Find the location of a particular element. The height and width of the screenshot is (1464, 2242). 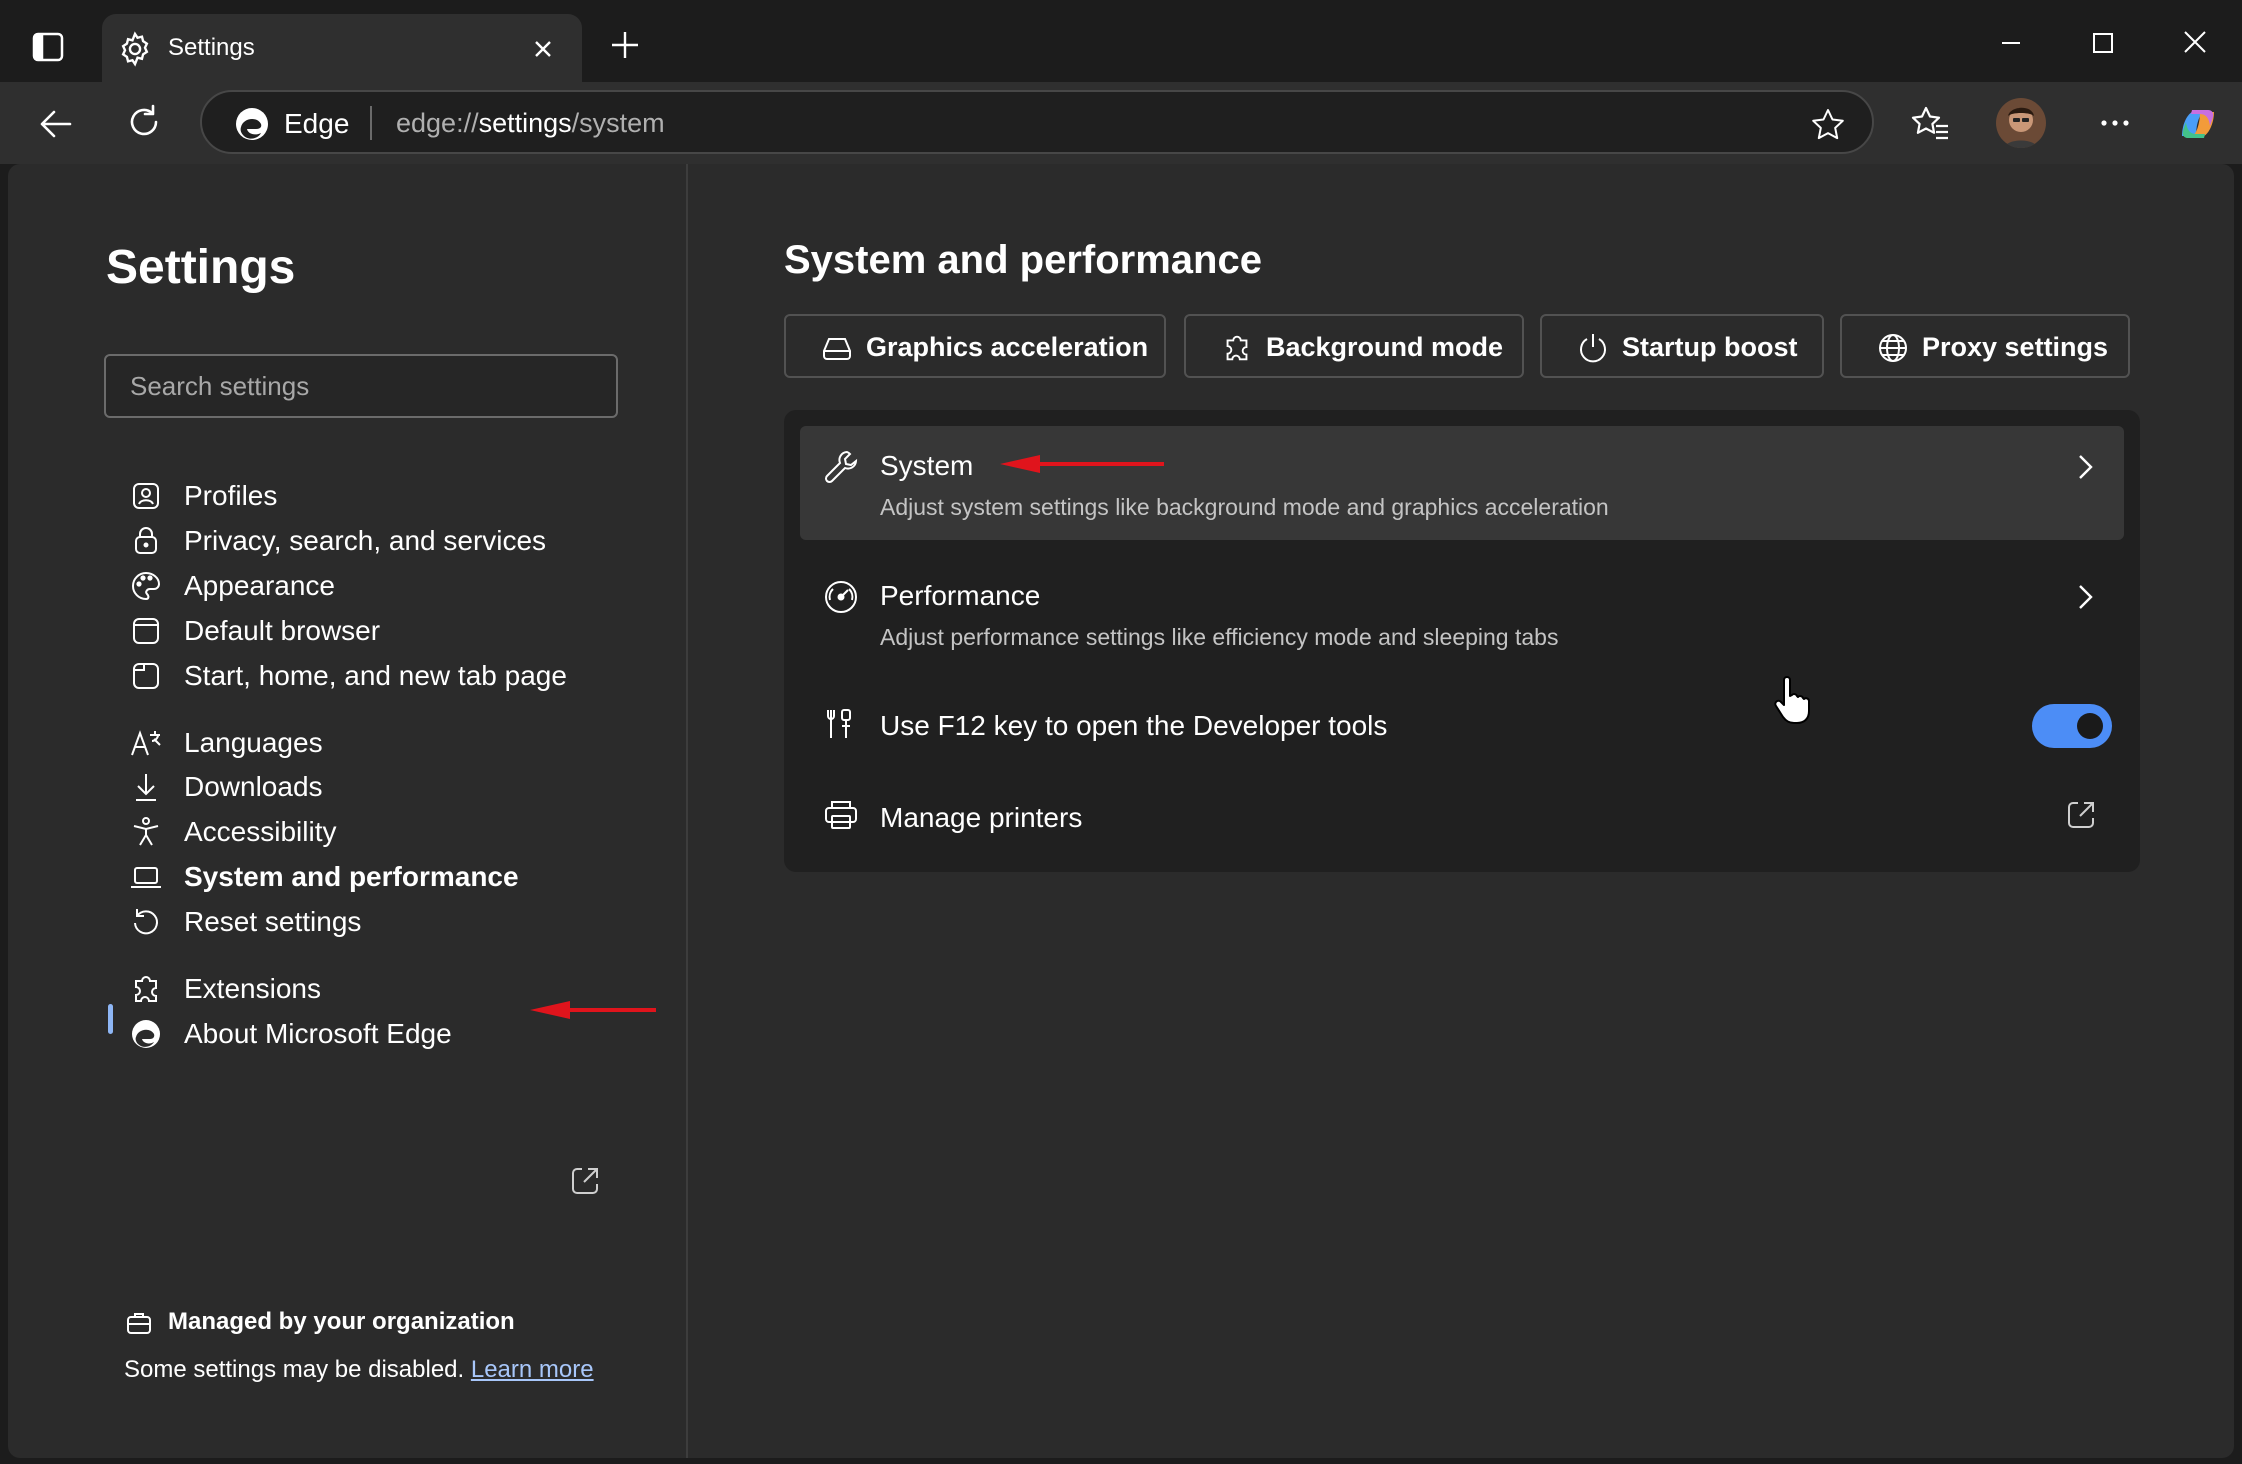

hand-cursor-icon is located at coordinates (1792, 701).